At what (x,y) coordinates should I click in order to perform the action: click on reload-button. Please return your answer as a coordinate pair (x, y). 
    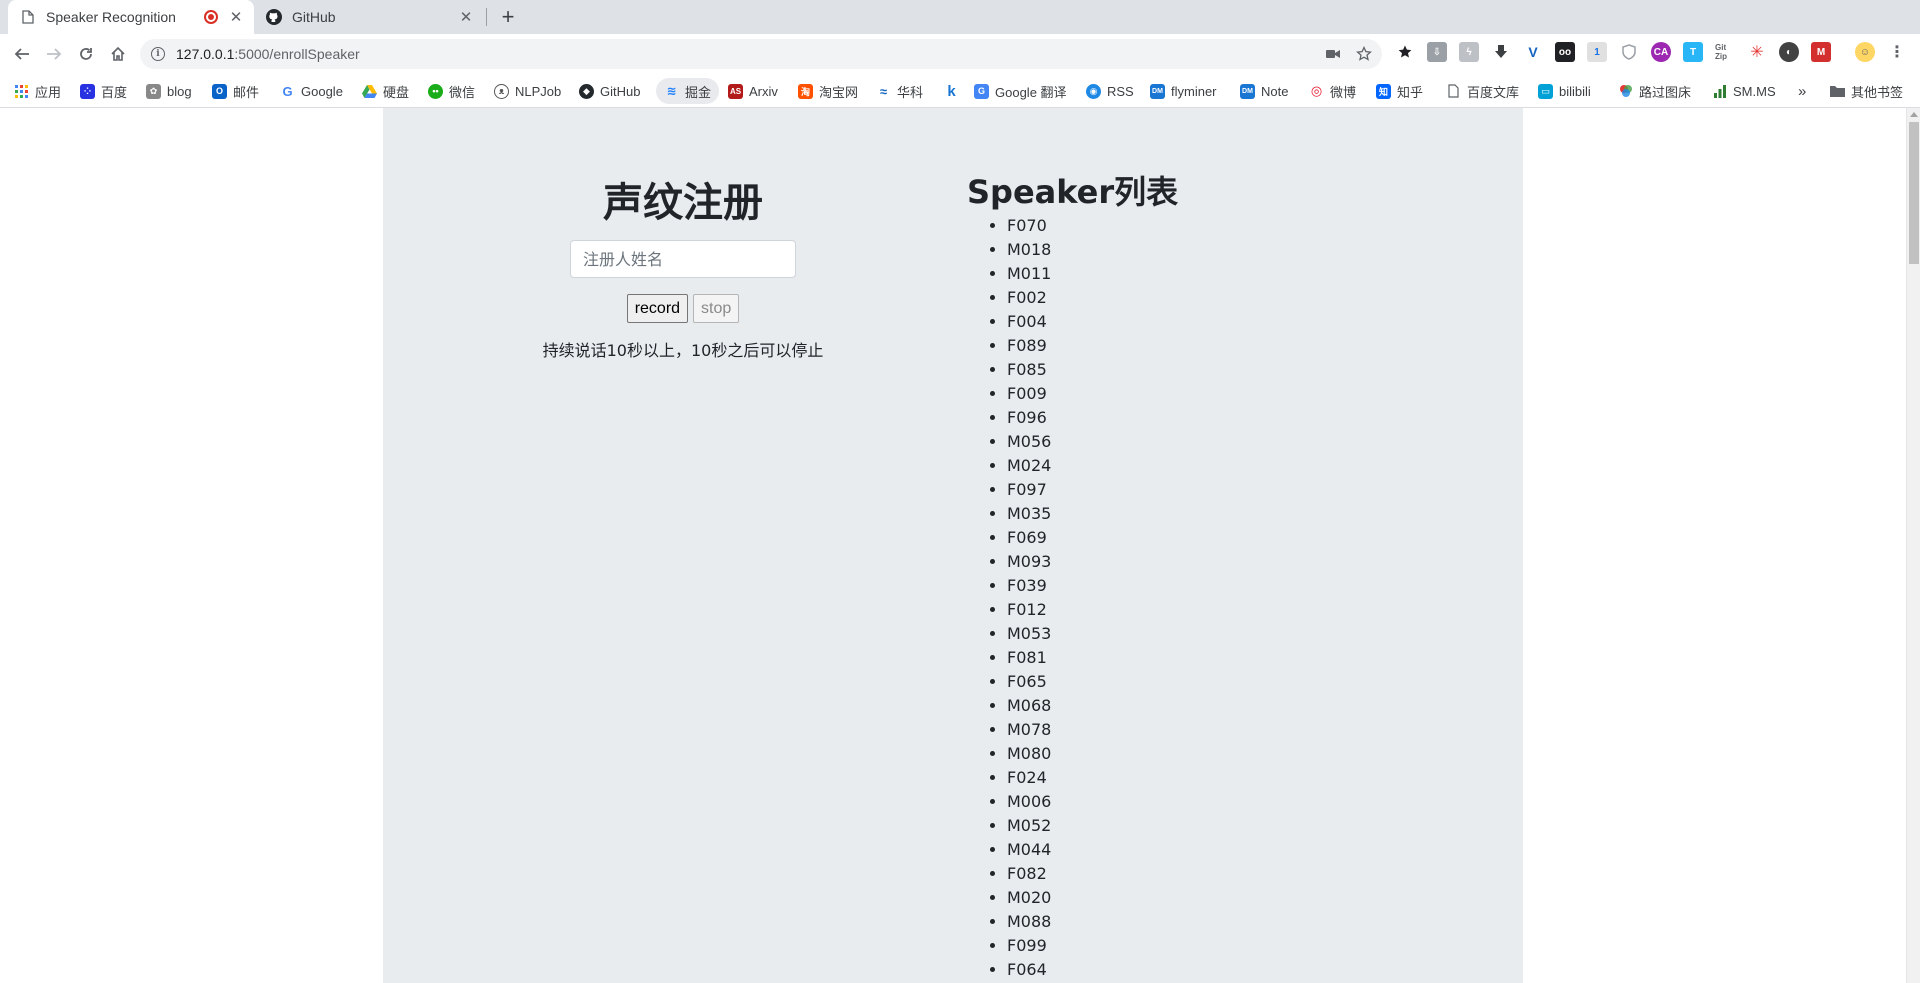
    Looking at the image, I should click on (86, 54).